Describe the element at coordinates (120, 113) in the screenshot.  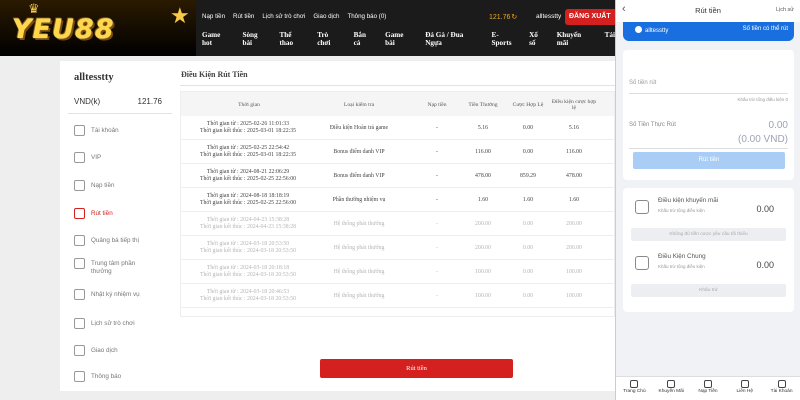
I see `sidebar-divider` at that location.